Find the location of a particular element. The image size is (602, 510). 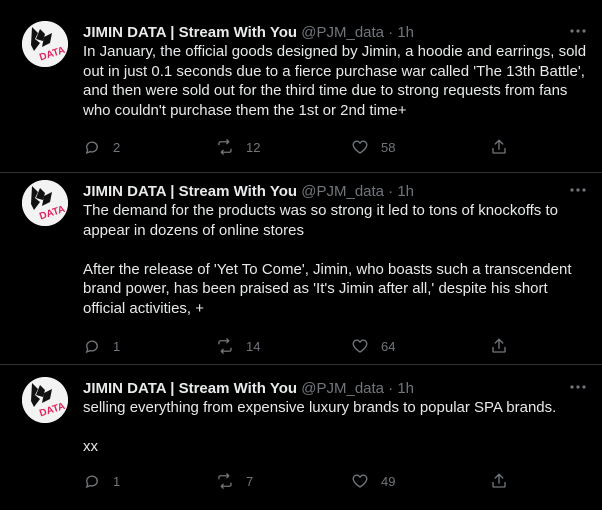

action-bar: 1 7 49 is located at coordinates (303, 481).